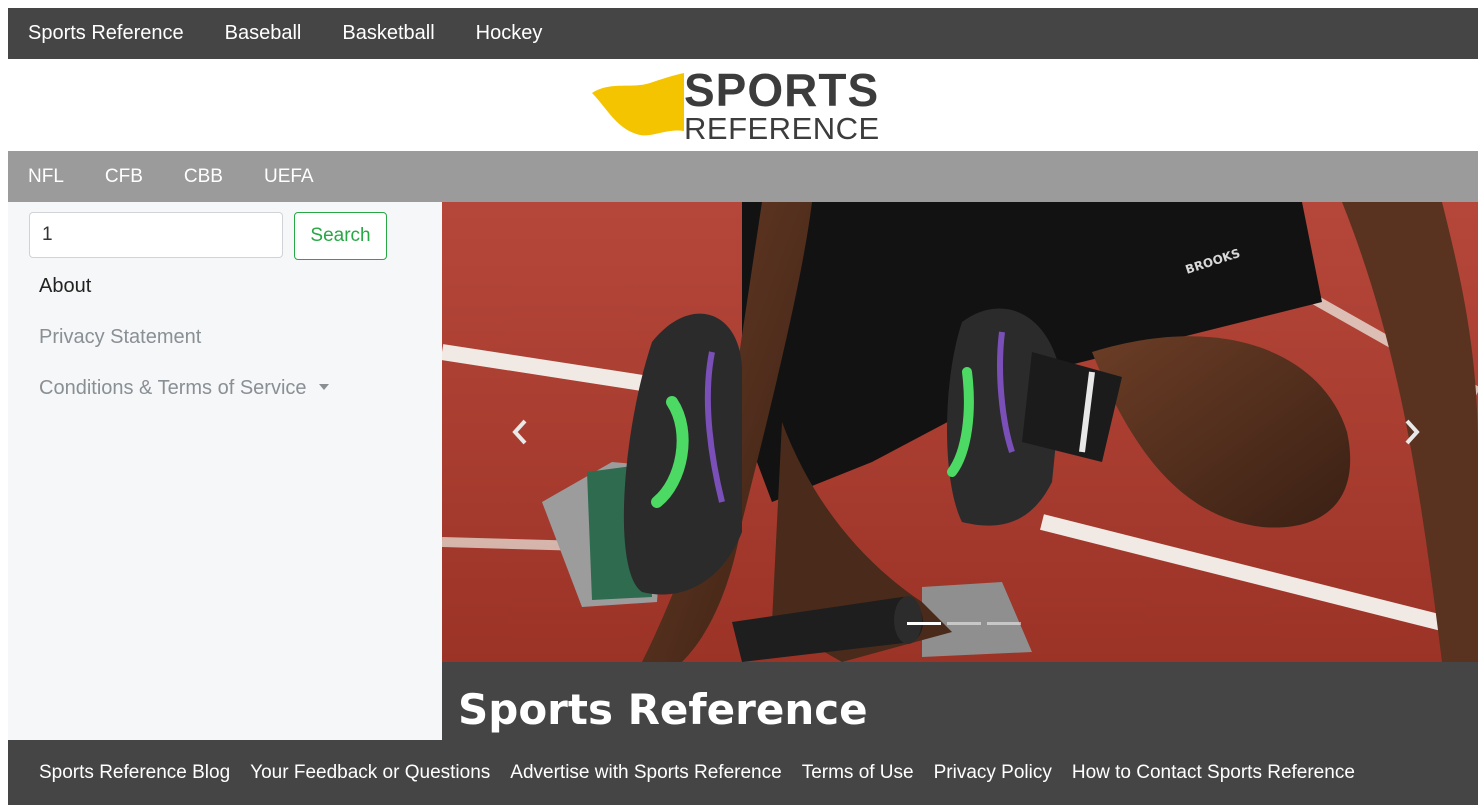  What do you see at coordinates (743, 176) in the screenshot?
I see `sub-navbar: NFL CFB CBB UEFA` at bounding box center [743, 176].